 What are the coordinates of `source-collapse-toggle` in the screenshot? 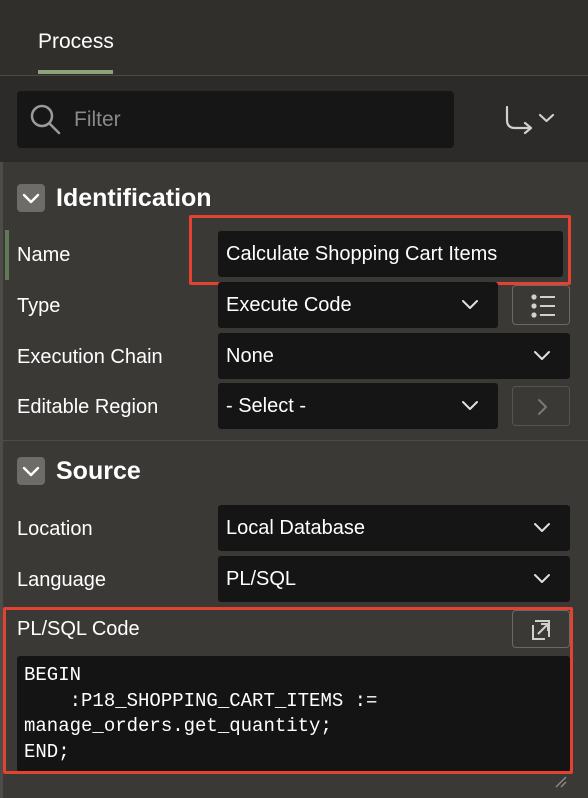 It's located at (31, 471).